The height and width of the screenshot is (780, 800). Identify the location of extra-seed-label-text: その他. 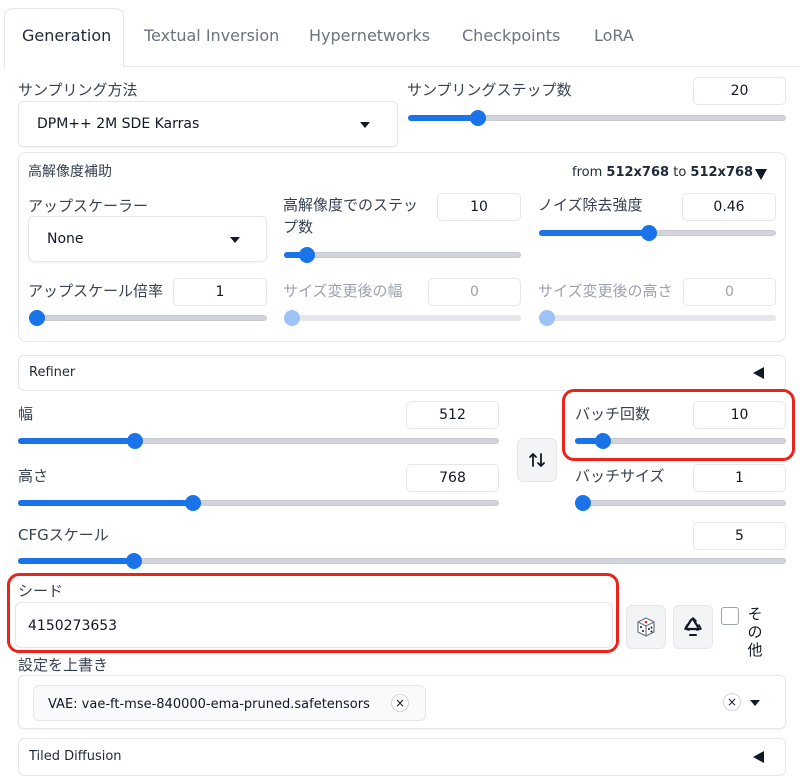
(755, 632).